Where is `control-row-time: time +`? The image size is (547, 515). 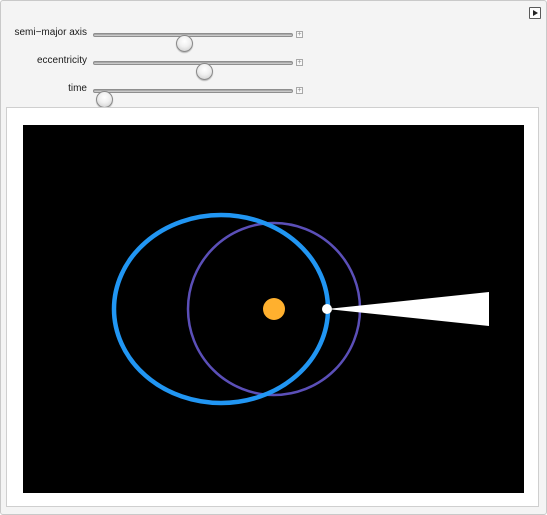
control-row-time: time + is located at coordinates (273, 94).